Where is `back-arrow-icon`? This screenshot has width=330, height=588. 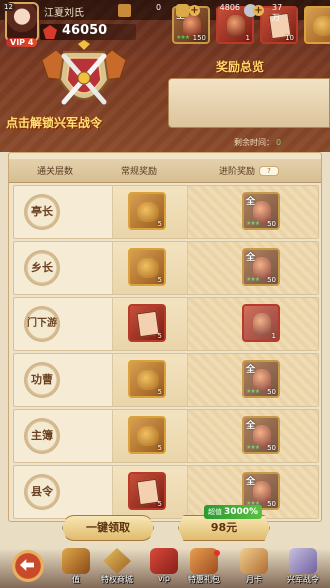 back-arrow-icon is located at coordinates (27, 565).